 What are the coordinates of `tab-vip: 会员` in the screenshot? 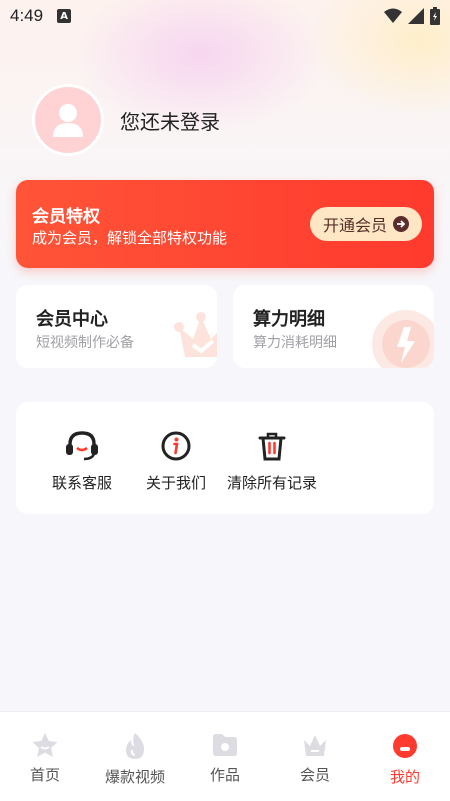 It's located at (315, 758).